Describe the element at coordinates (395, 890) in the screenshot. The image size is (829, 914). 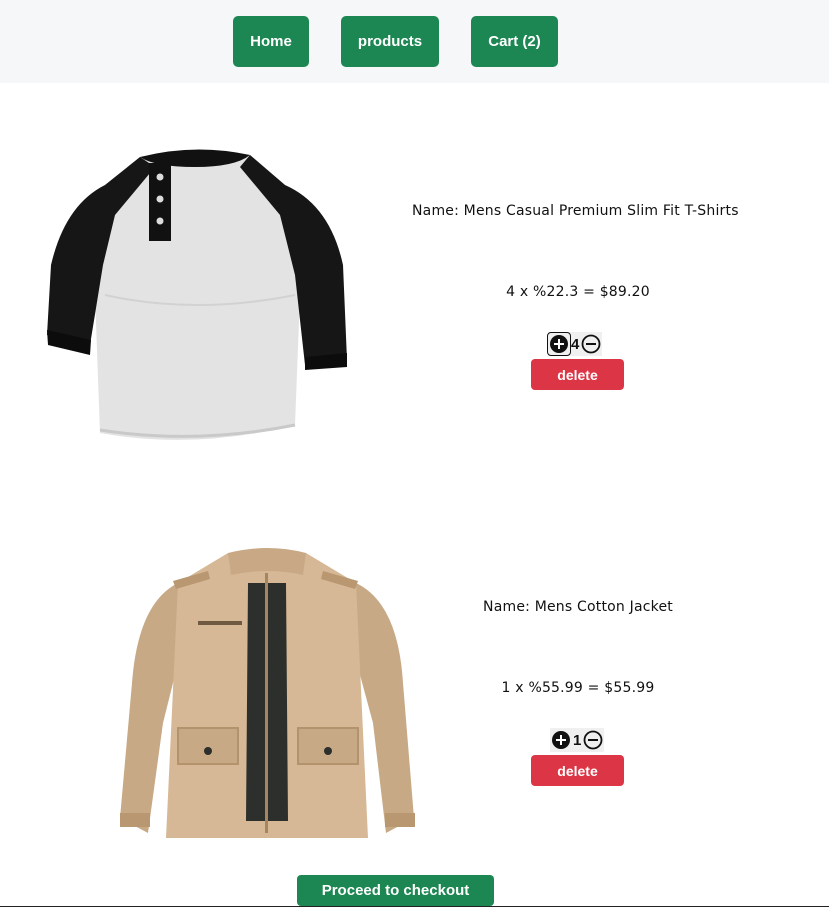
I see `proceed-to-checkout-button: Proceed to checkout` at that location.